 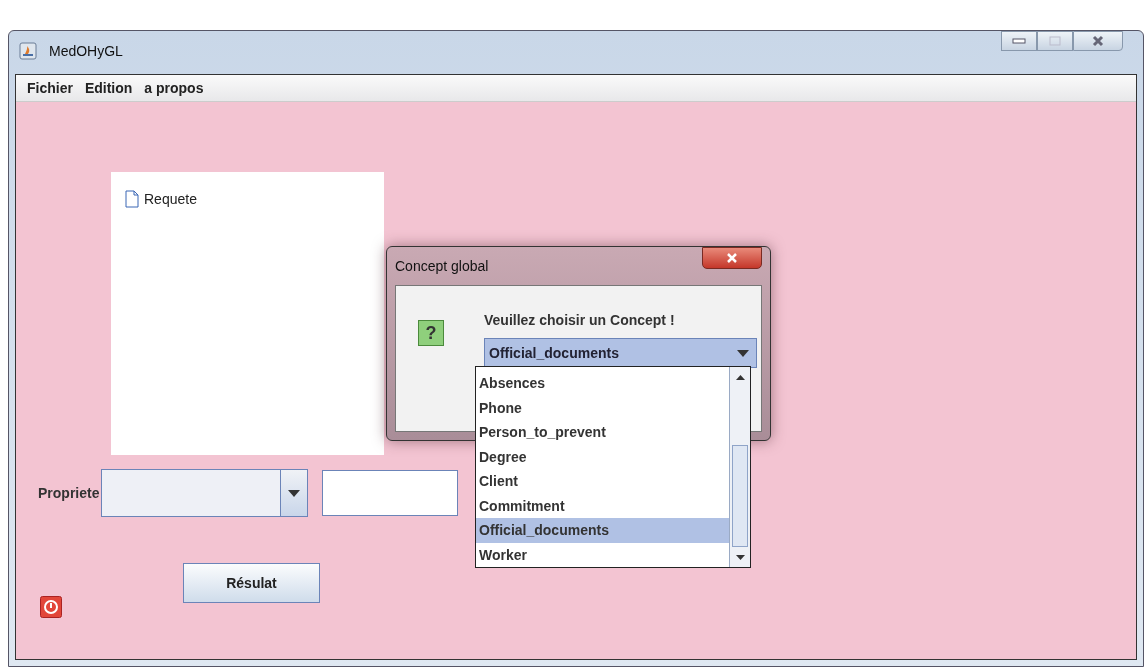 What do you see at coordinates (50, 88) in the screenshot?
I see `menu-item: Fichier` at bounding box center [50, 88].